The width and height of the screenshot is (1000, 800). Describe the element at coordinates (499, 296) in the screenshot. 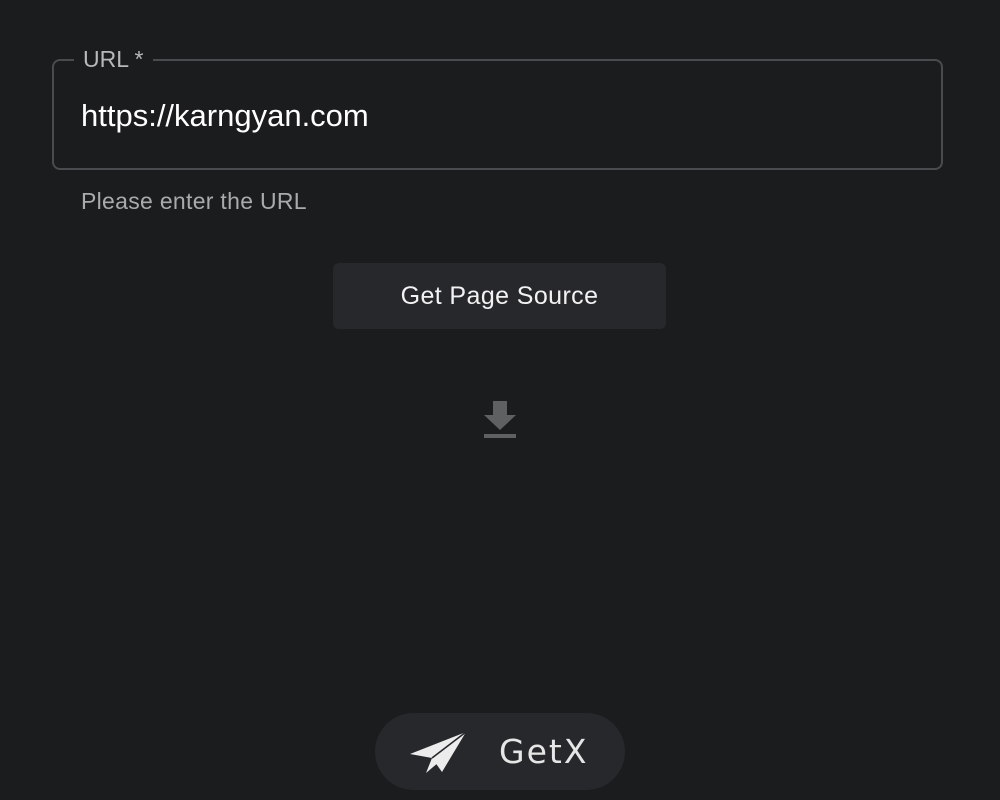

I see `get-page-source-button: Get Page Source` at that location.